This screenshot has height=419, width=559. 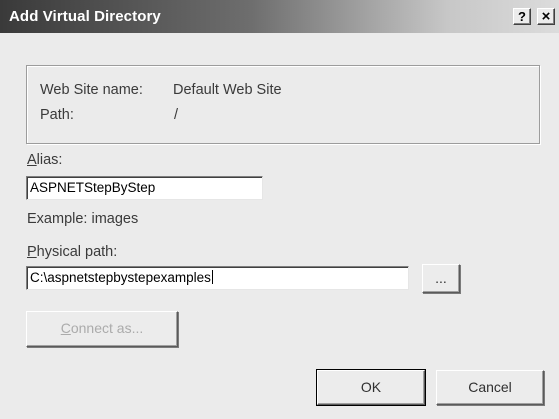 What do you see at coordinates (77, 252) in the screenshot?
I see `physical-path-label-text: hysical path:` at bounding box center [77, 252].